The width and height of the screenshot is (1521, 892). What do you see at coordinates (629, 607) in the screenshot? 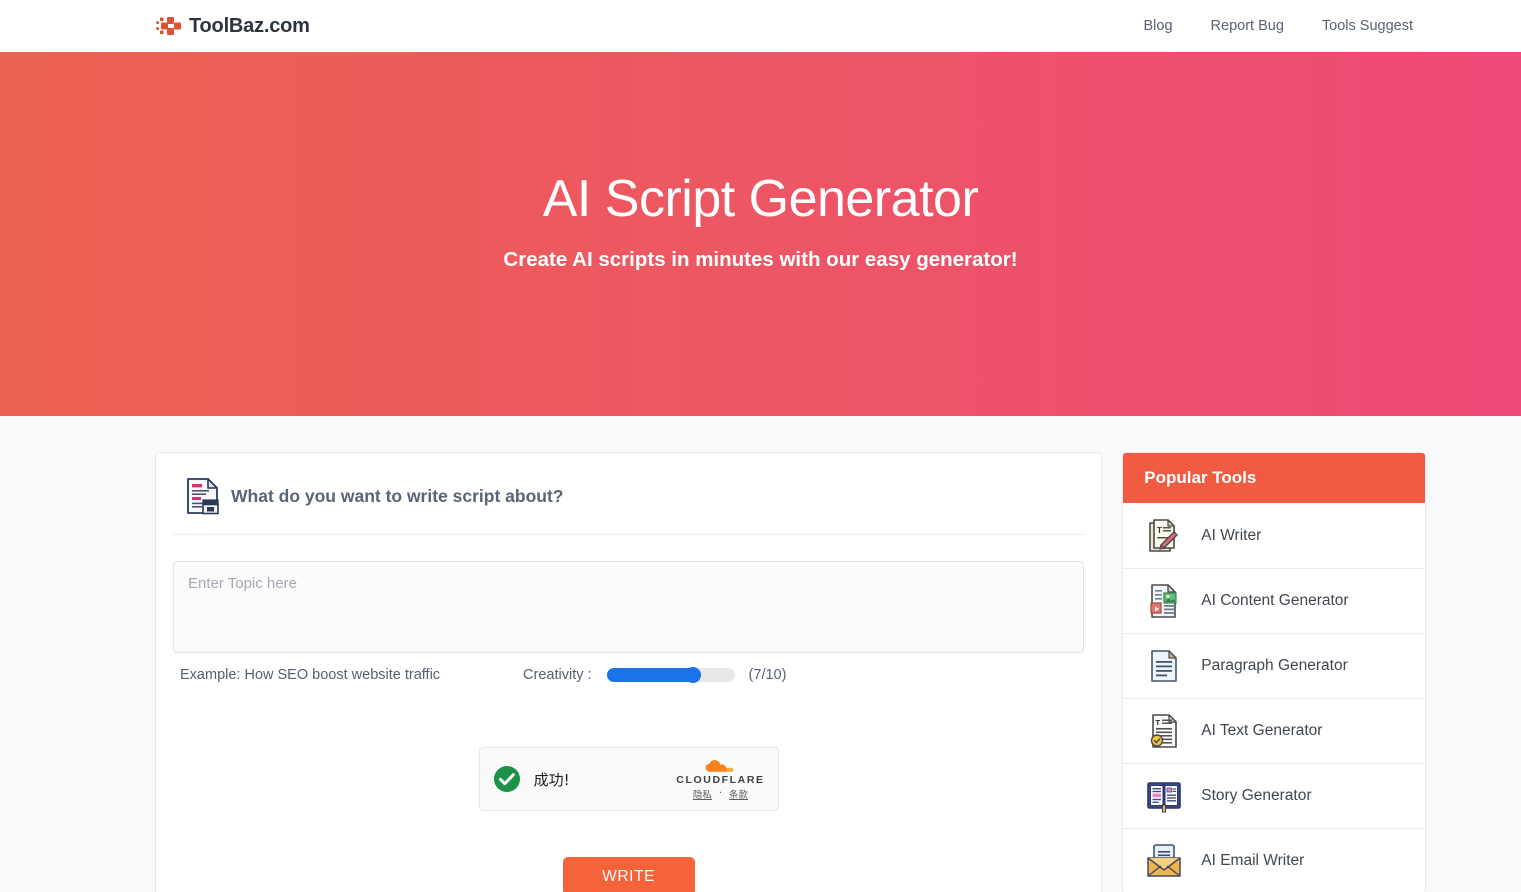
I see `topic-input` at bounding box center [629, 607].